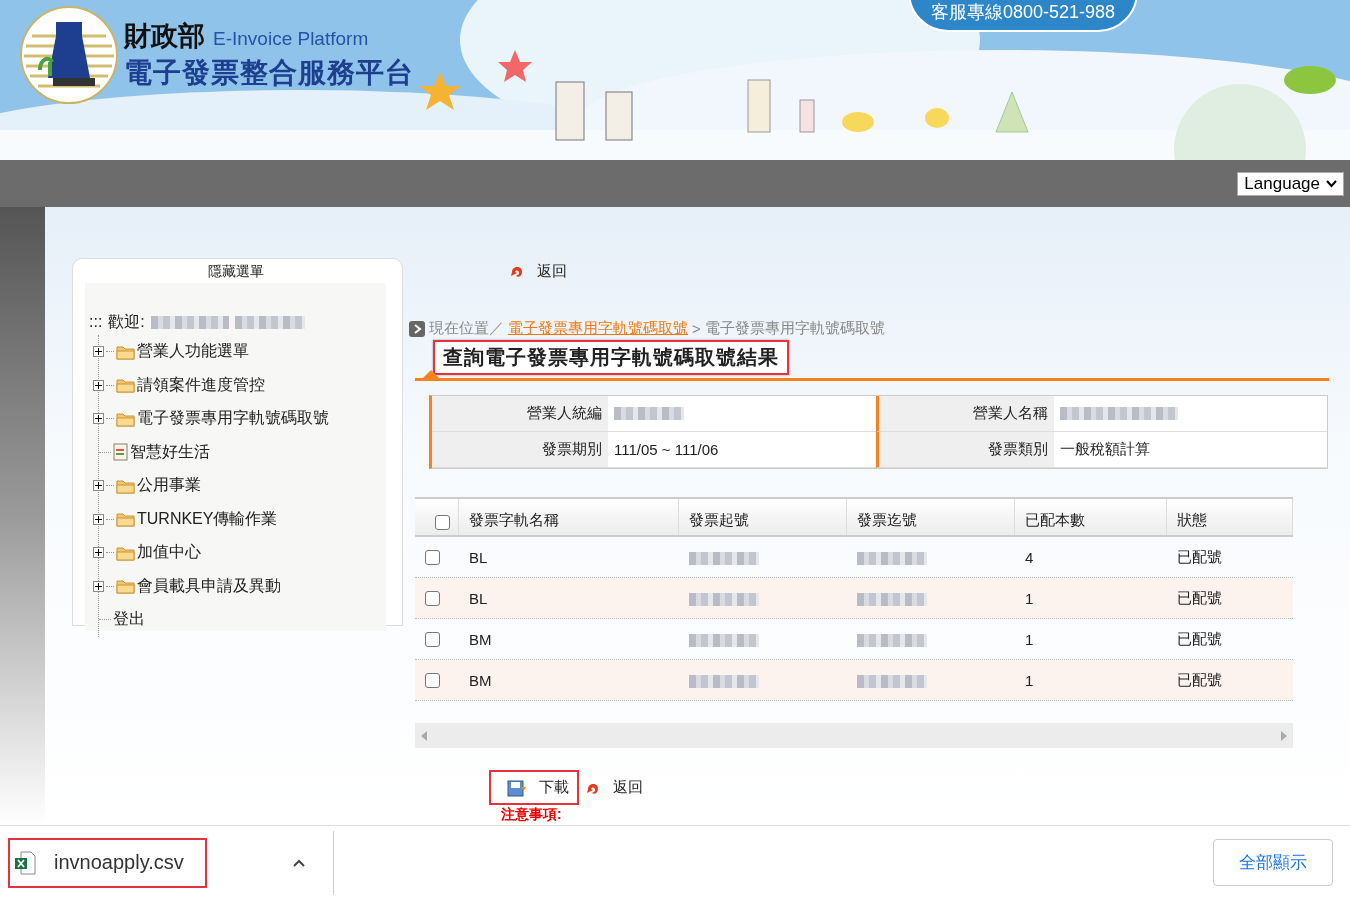  What do you see at coordinates (763, 517) in the screenshot?
I see `column-header: 發票起號` at bounding box center [763, 517].